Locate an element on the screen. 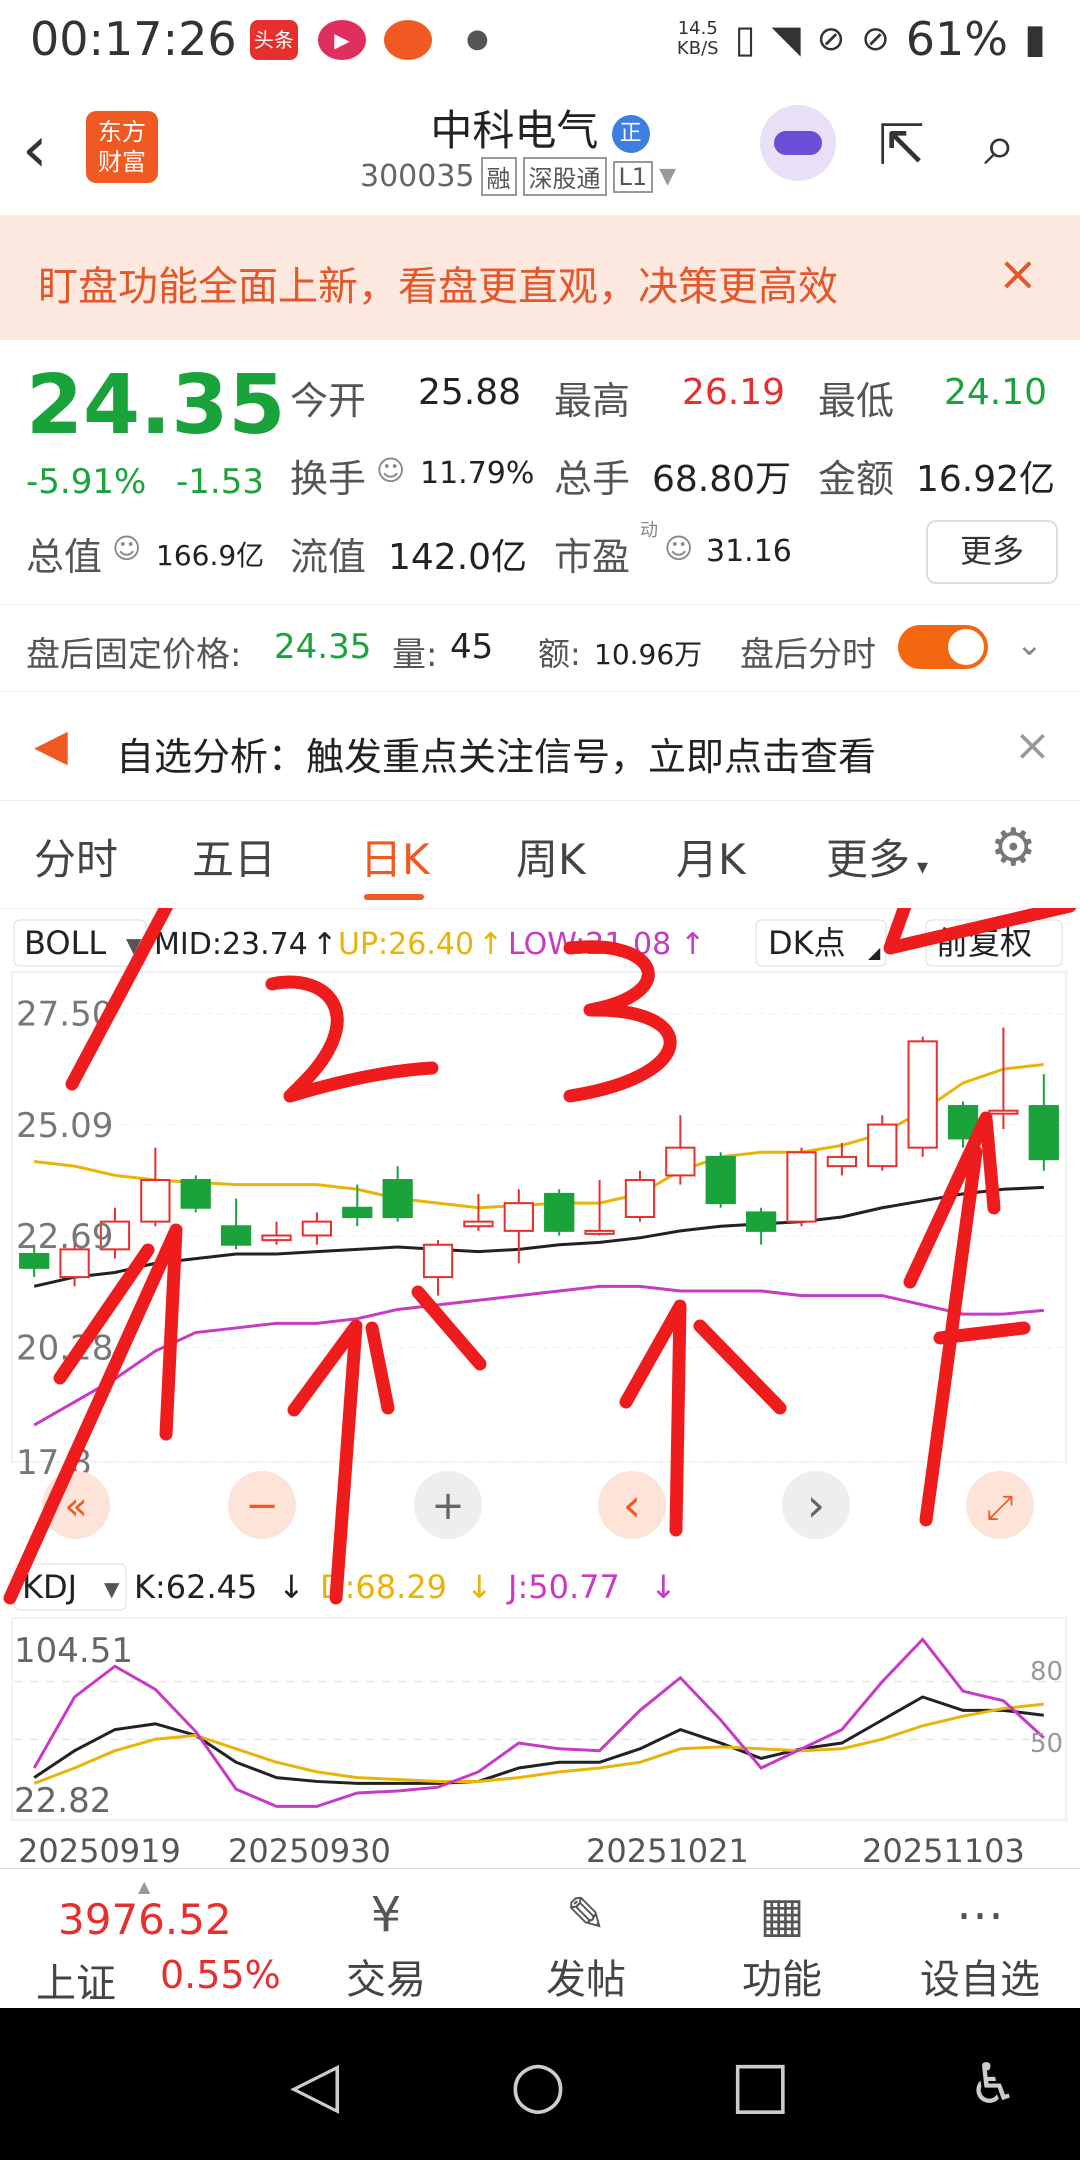 Image resolution: width=1080 pixels, height=2160 pixels. home-circle-icon: ○ is located at coordinates (538, 2085).